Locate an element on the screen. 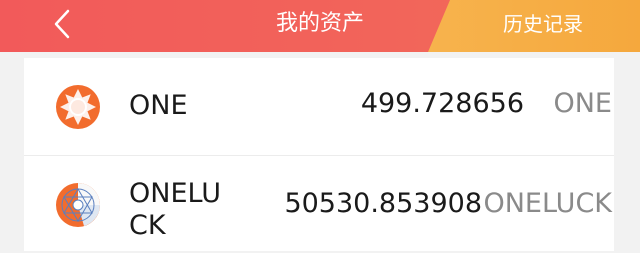  back-button is located at coordinates (62, 24).